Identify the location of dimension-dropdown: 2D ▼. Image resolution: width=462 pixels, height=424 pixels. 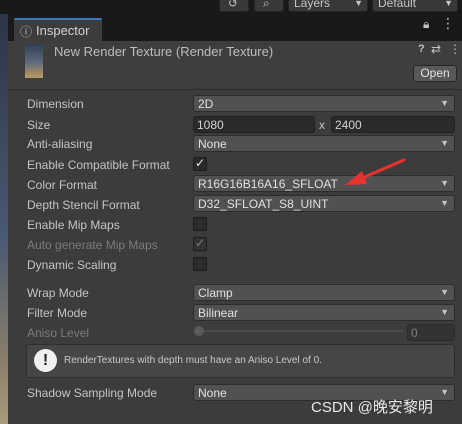
(324, 103).